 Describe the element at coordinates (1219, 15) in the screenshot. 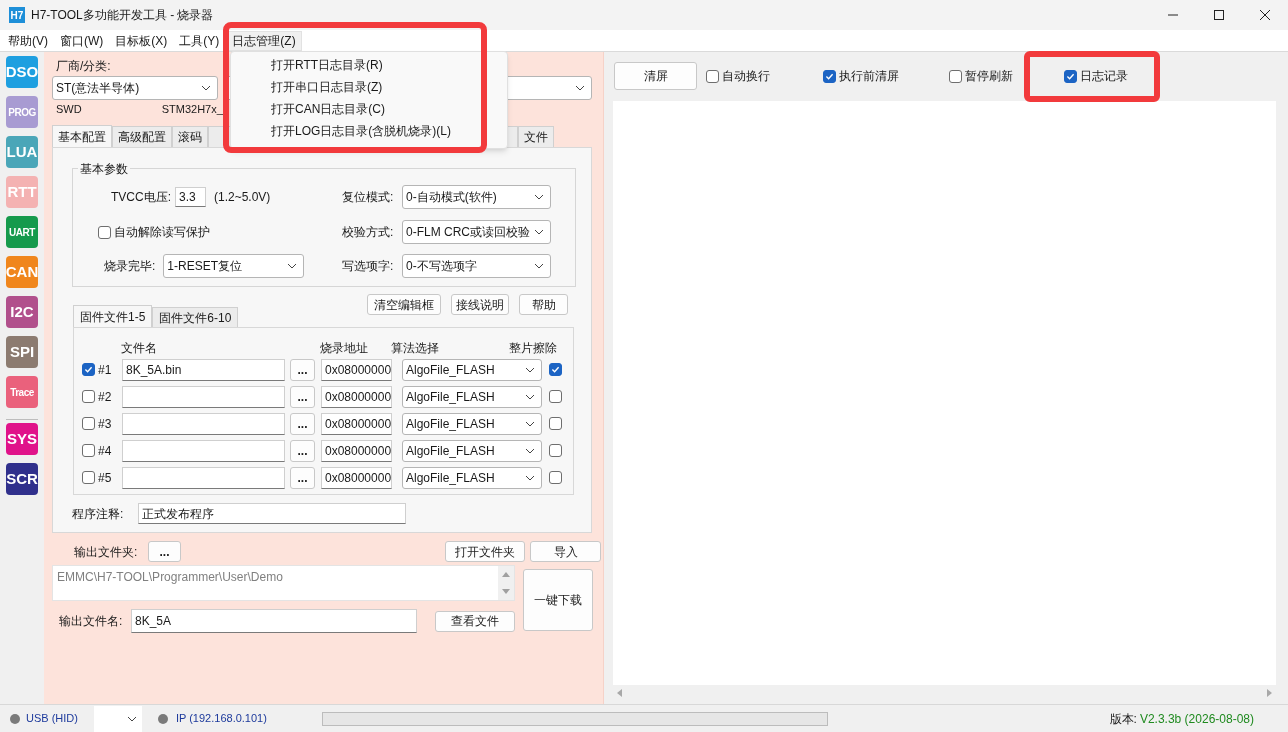

I see `maximize-icon` at that location.